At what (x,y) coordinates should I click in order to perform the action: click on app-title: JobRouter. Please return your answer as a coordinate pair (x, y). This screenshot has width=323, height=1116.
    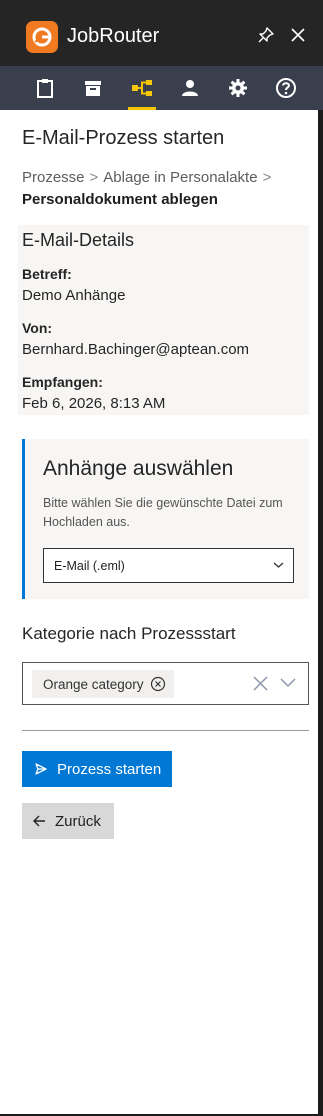
    Looking at the image, I should click on (113, 36).